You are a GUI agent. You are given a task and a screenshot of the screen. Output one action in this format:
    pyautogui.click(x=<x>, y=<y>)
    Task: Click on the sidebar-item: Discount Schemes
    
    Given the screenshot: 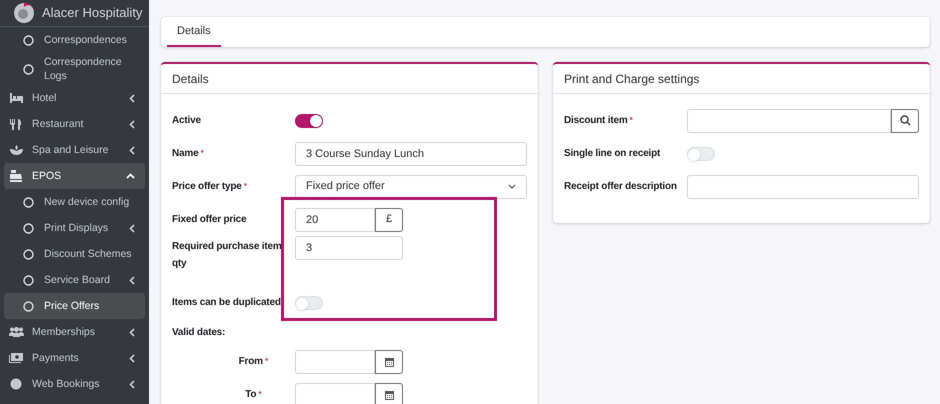 What is the action you would take?
    pyautogui.click(x=74, y=254)
    